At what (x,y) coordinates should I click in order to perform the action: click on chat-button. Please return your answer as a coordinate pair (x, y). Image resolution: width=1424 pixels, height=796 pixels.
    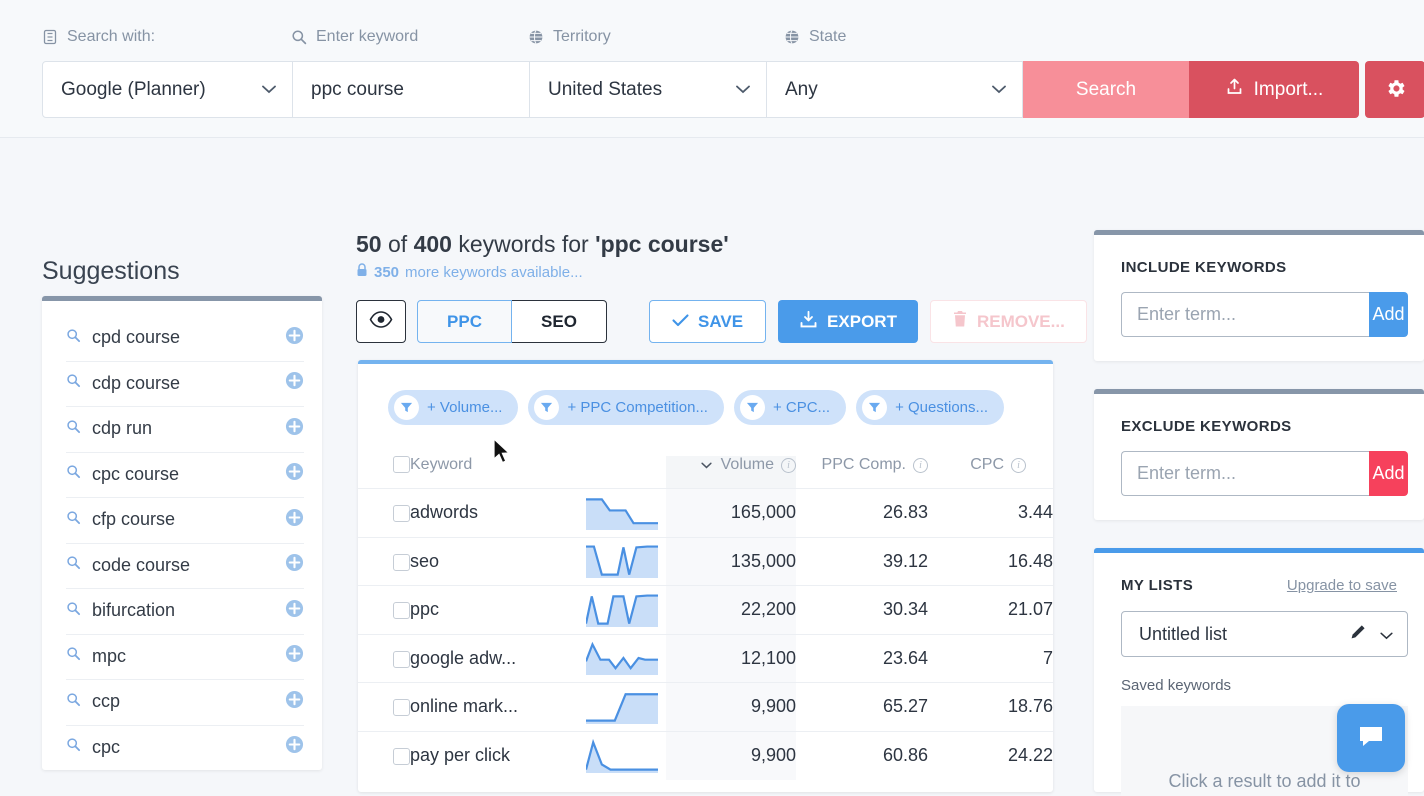
    Looking at the image, I should click on (1371, 738).